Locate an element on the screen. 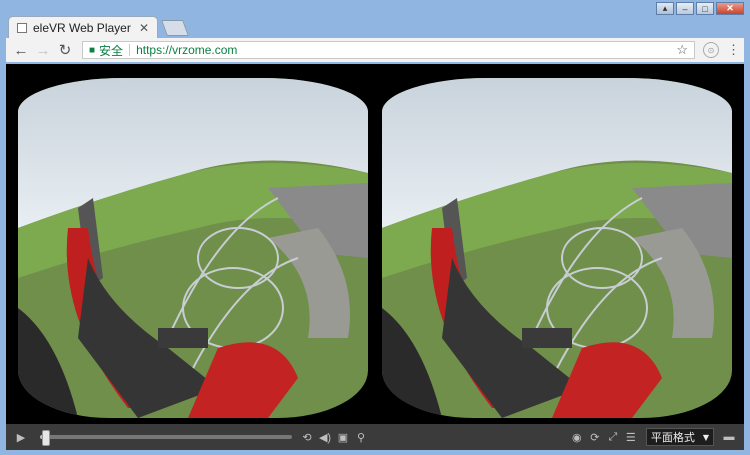 The width and height of the screenshot is (750, 455). url-text: https://vrzome.com is located at coordinates (406, 50).